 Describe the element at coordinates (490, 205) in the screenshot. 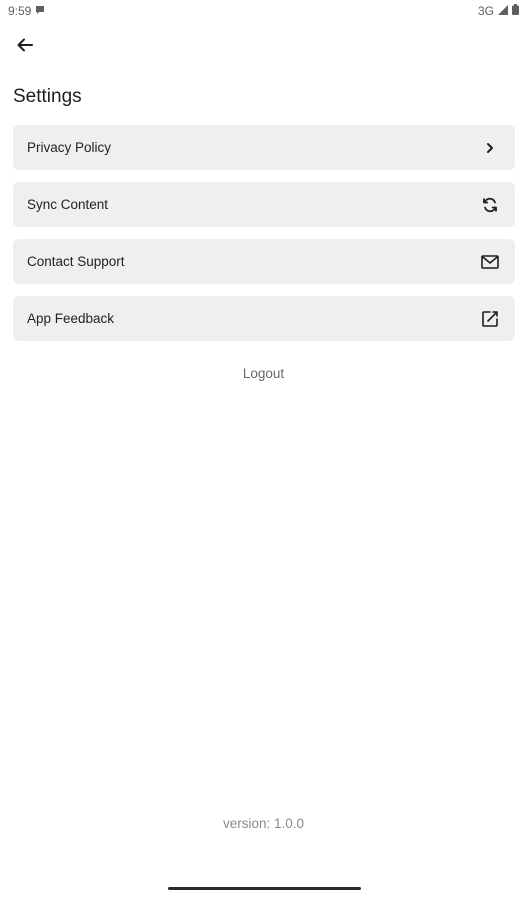

I see `sync-icon` at that location.